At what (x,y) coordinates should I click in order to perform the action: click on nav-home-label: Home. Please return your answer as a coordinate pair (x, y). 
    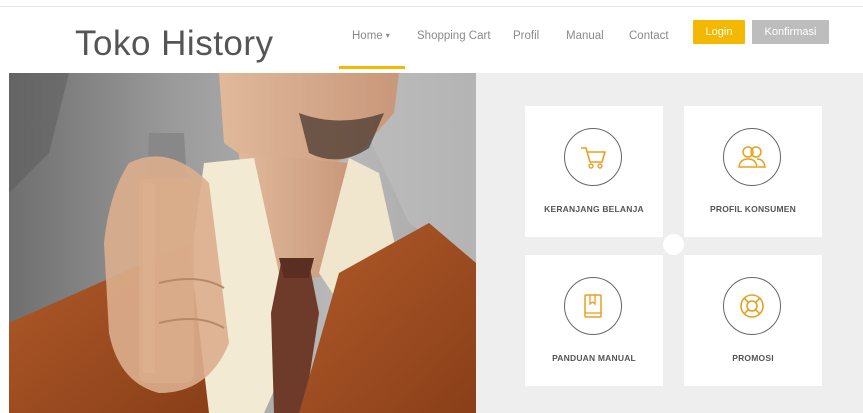
    Looking at the image, I should click on (367, 36).